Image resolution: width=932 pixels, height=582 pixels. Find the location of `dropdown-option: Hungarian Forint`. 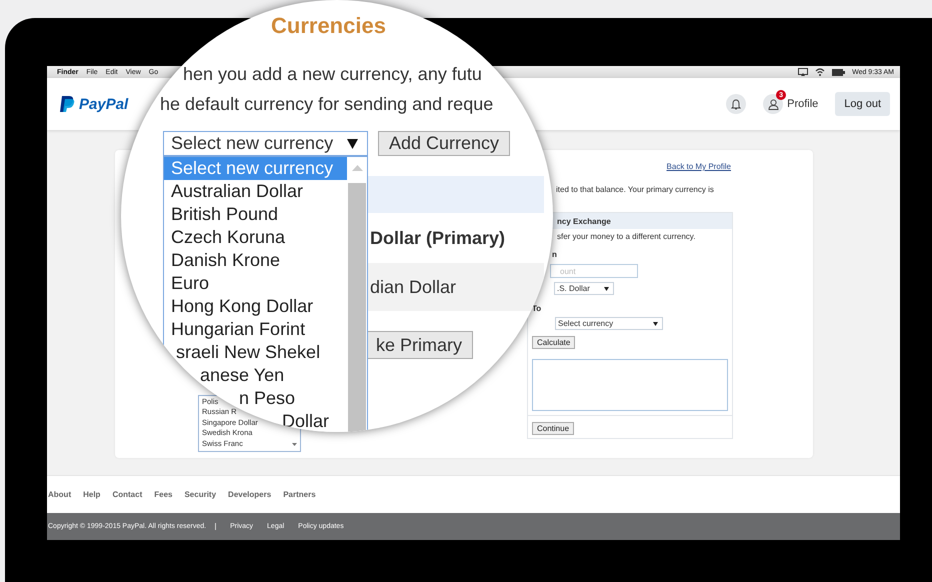

dropdown-option: Hungarian Forint is located at coordinates (255, 329).